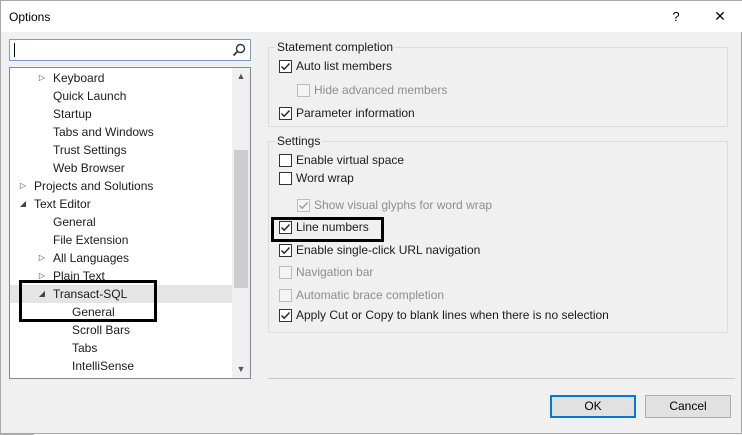  Describe the element at coordinates (121, 78) in the screenshot. I see `tree-item: ▷ Keyboard` at that location.